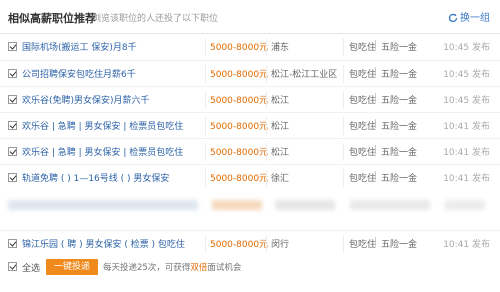  Describe the element at coordinates (72, 267) in the screenshot. I see `one-click-apply-button: 一键投递` at that location.